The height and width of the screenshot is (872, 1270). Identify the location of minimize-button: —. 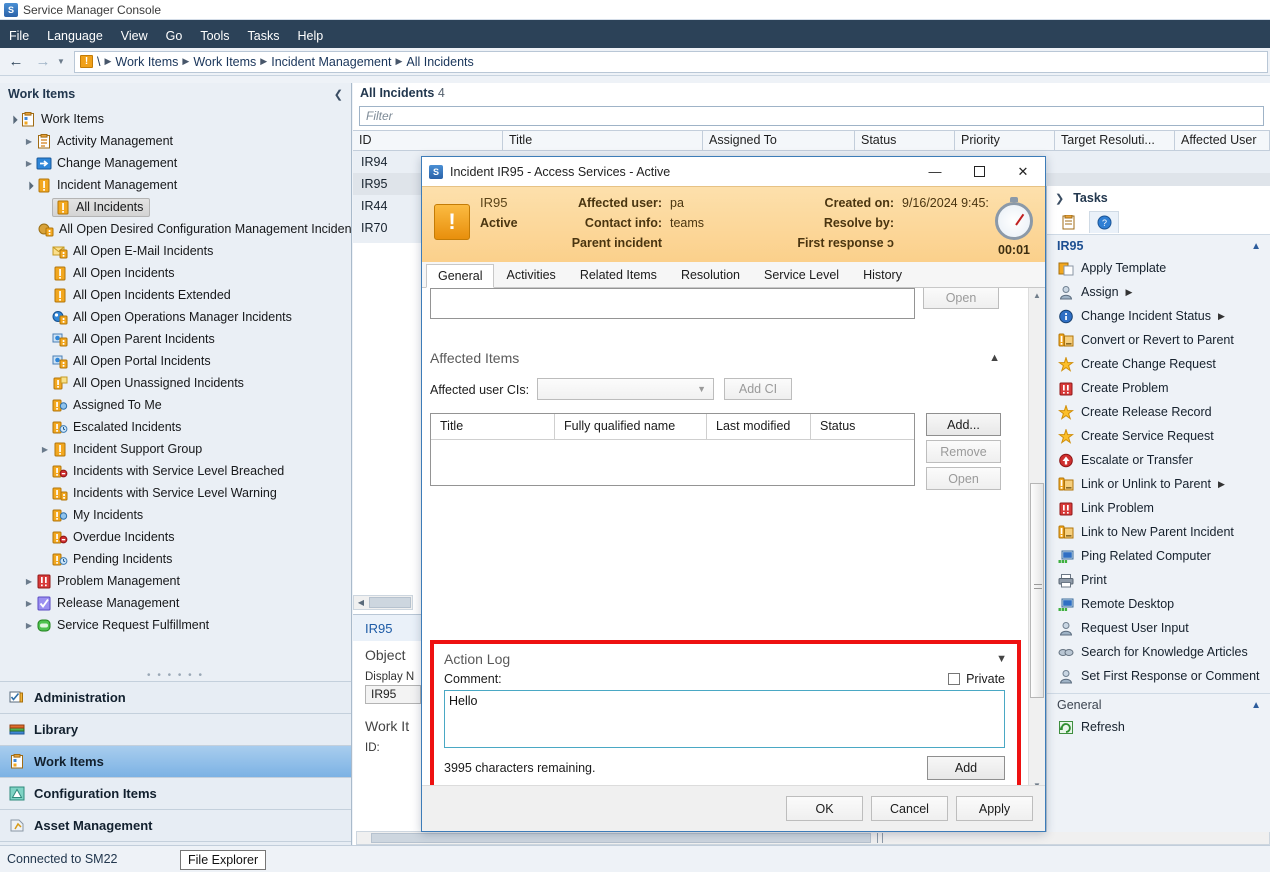
(935, 171).